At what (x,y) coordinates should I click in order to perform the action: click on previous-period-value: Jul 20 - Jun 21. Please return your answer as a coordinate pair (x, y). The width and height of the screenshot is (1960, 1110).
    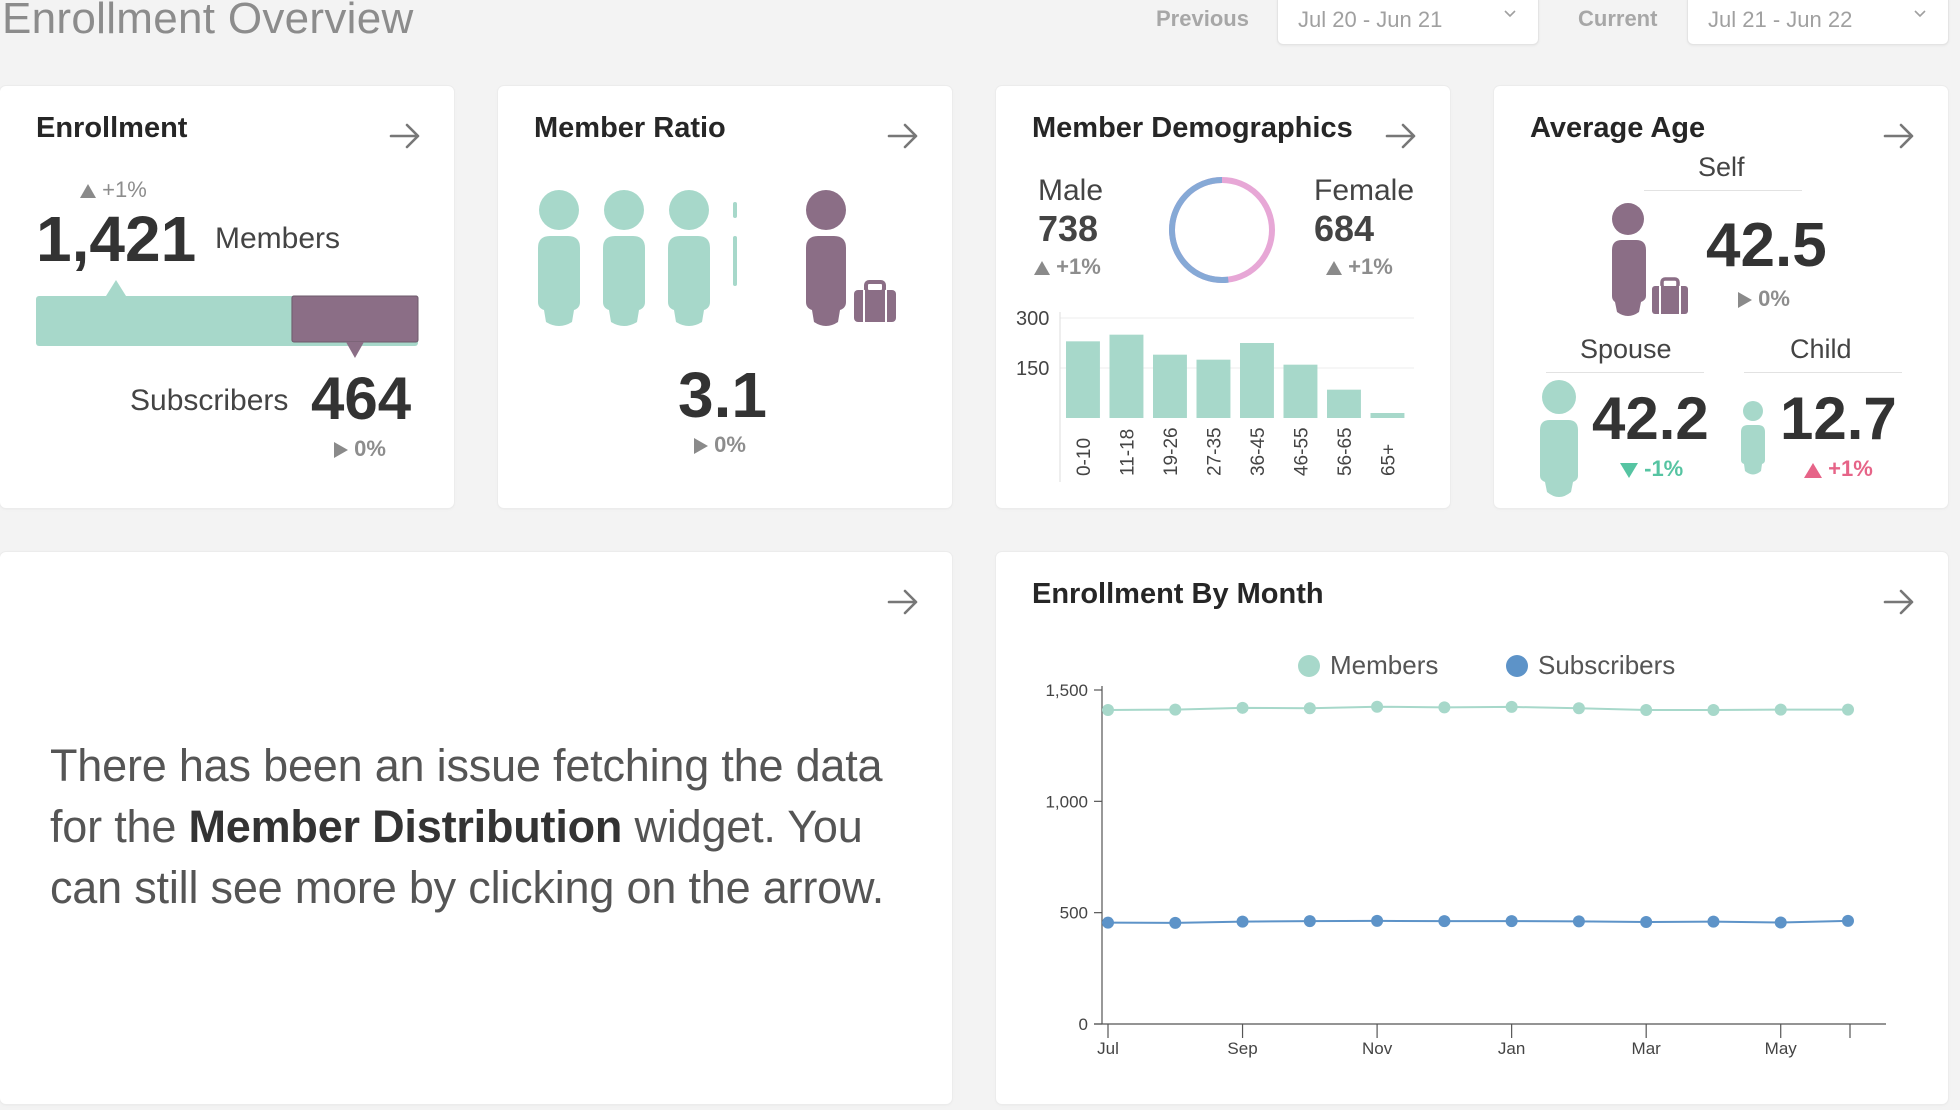
    Looking at the image, I should click on (1370, 19).